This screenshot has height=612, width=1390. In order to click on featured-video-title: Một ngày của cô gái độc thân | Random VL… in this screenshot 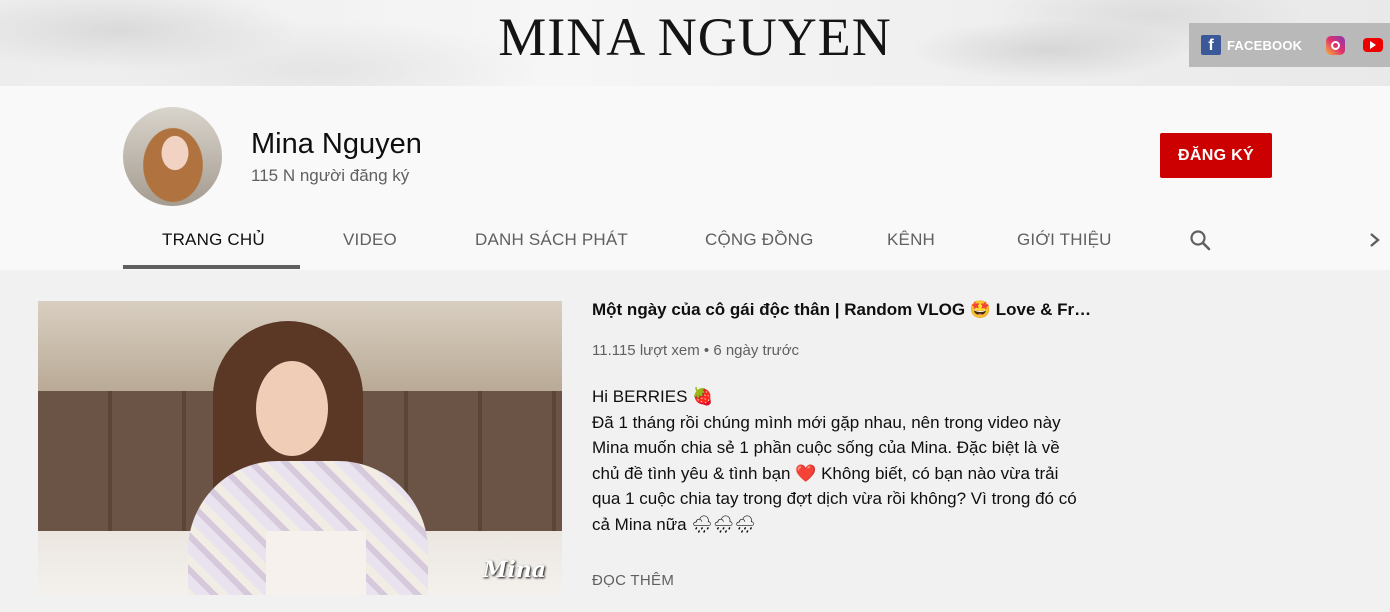, I will do `click(842, 310)`.